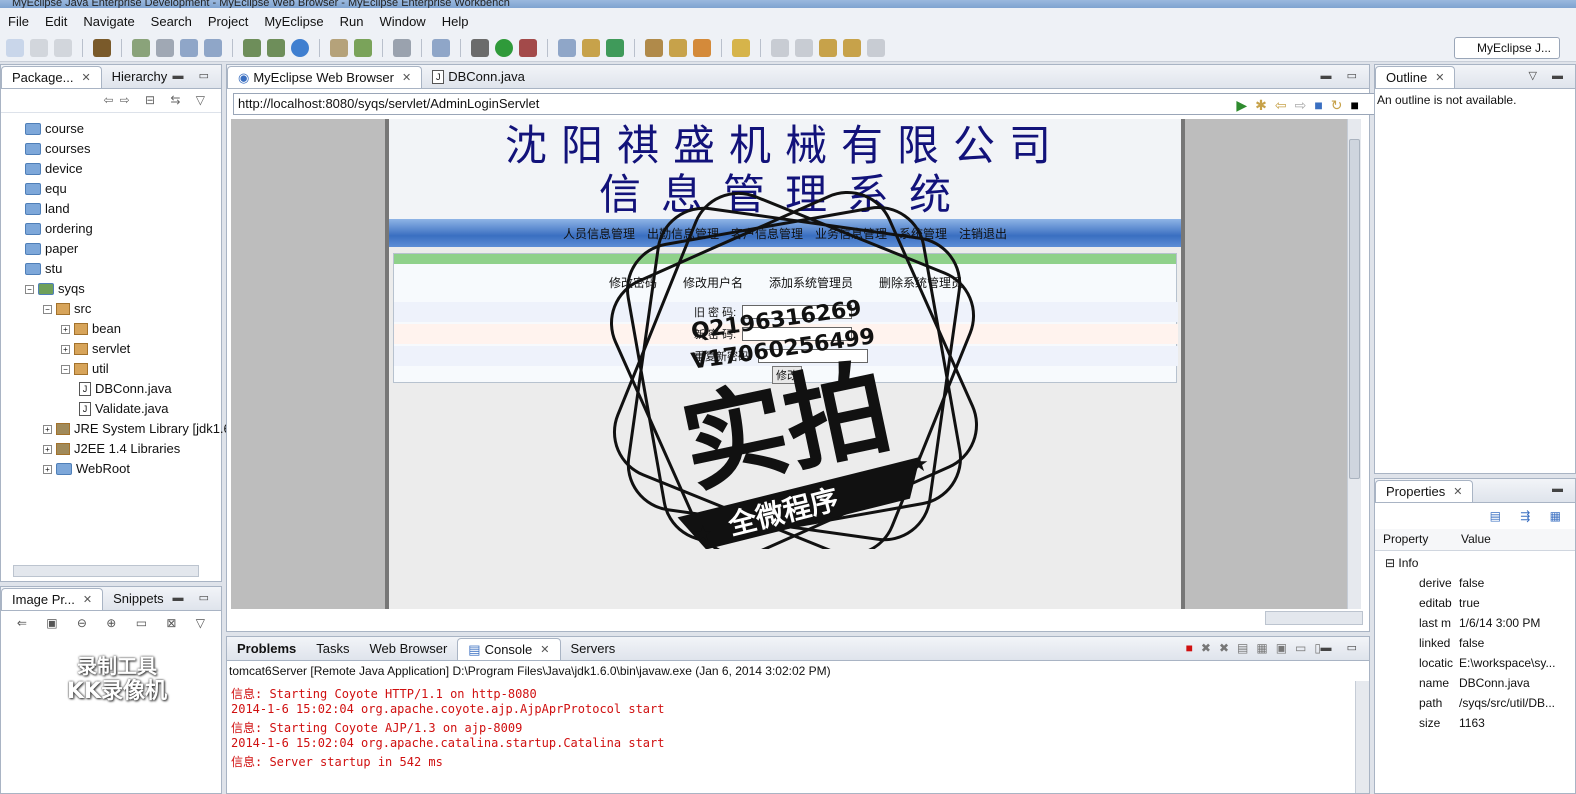 The width and height of the screenshot is (1576, 794). I want to click on nav-system: 系统管理, so click(923, 233).